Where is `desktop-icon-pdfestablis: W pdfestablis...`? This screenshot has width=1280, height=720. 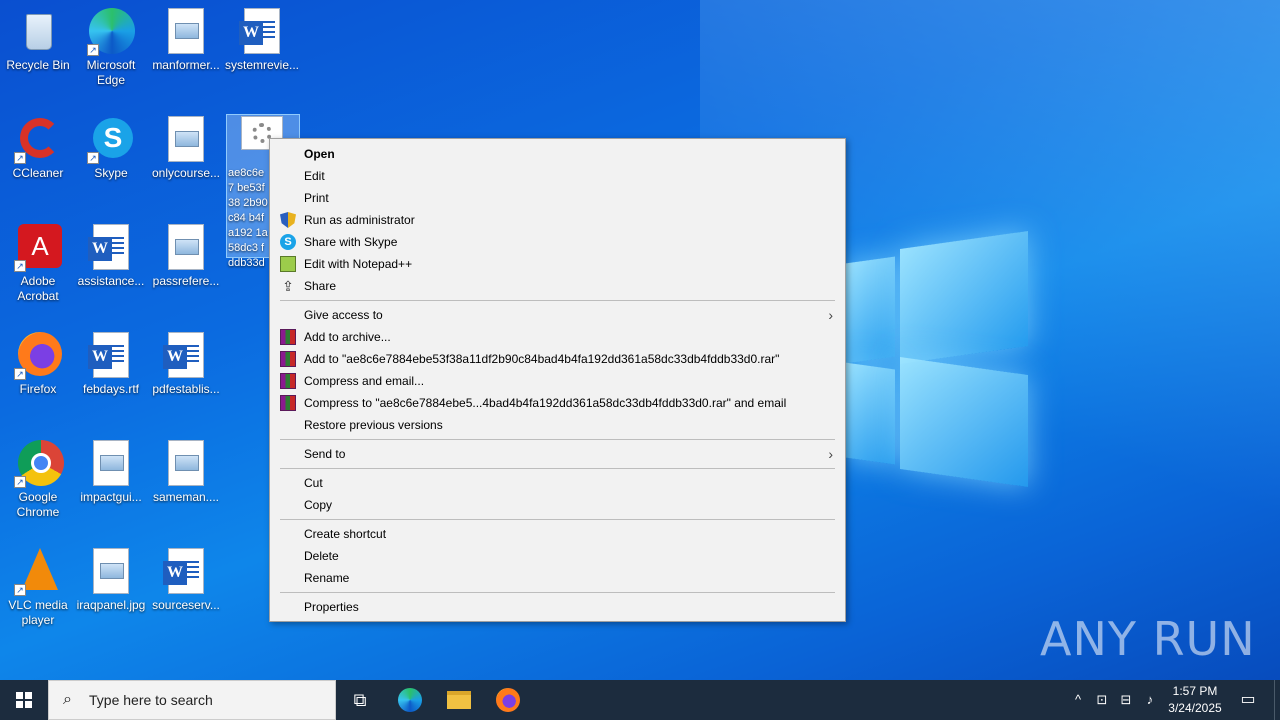
desktop-icon-pdfestablis: W pdfestablis... is located at coordinates (186, 364).